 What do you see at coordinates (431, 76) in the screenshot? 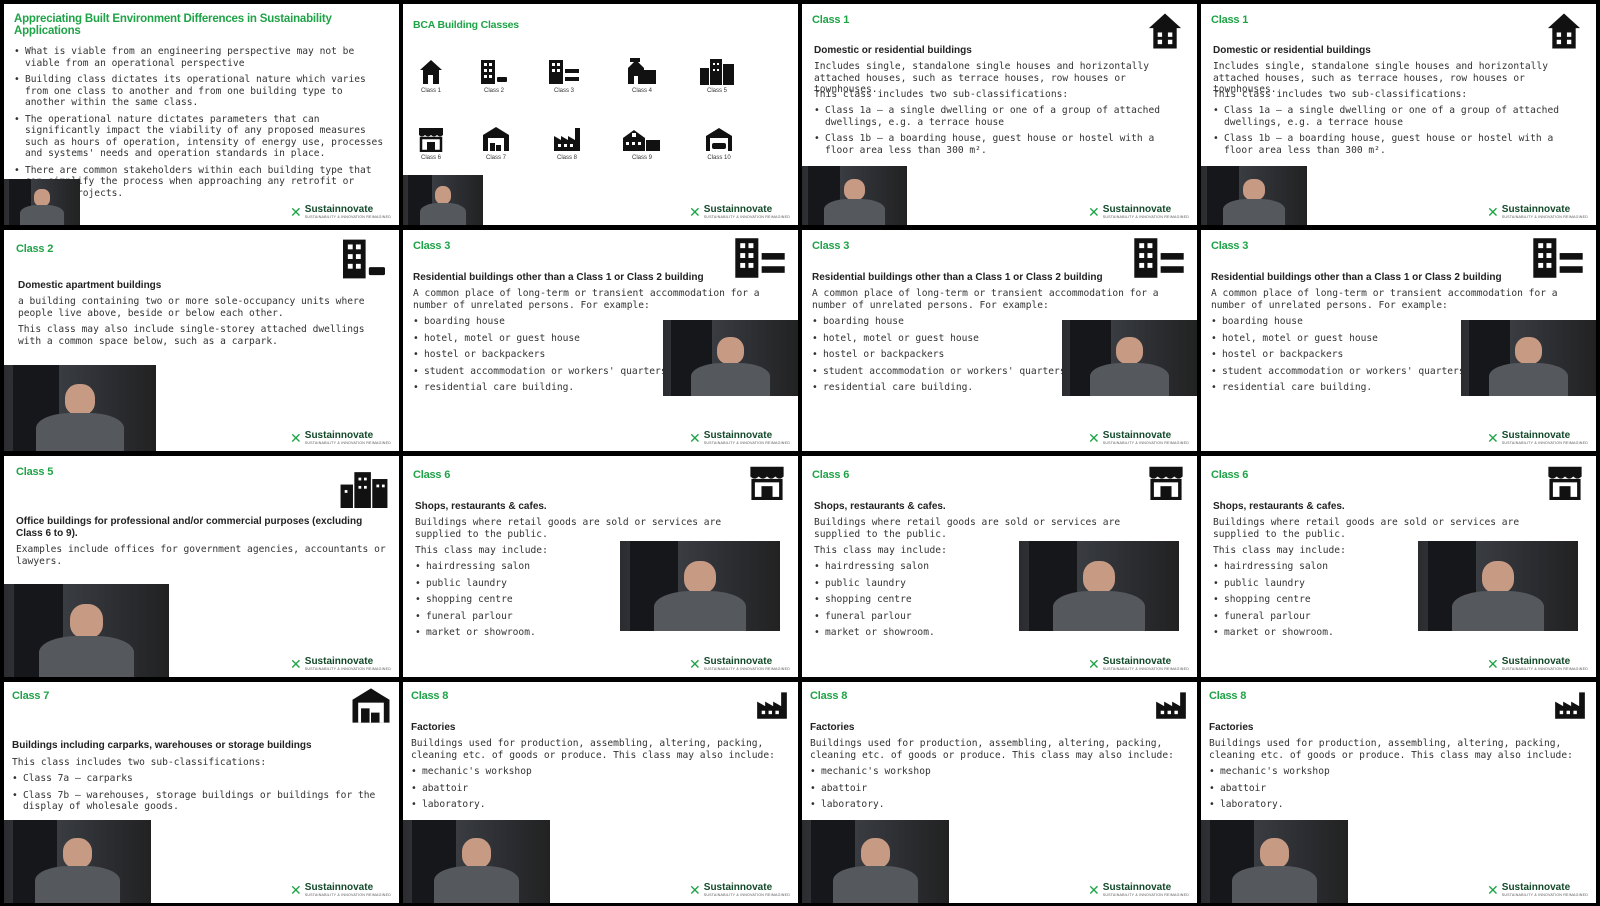
I see `bca-class-1: Class 1` at bounding box center [431, 76].